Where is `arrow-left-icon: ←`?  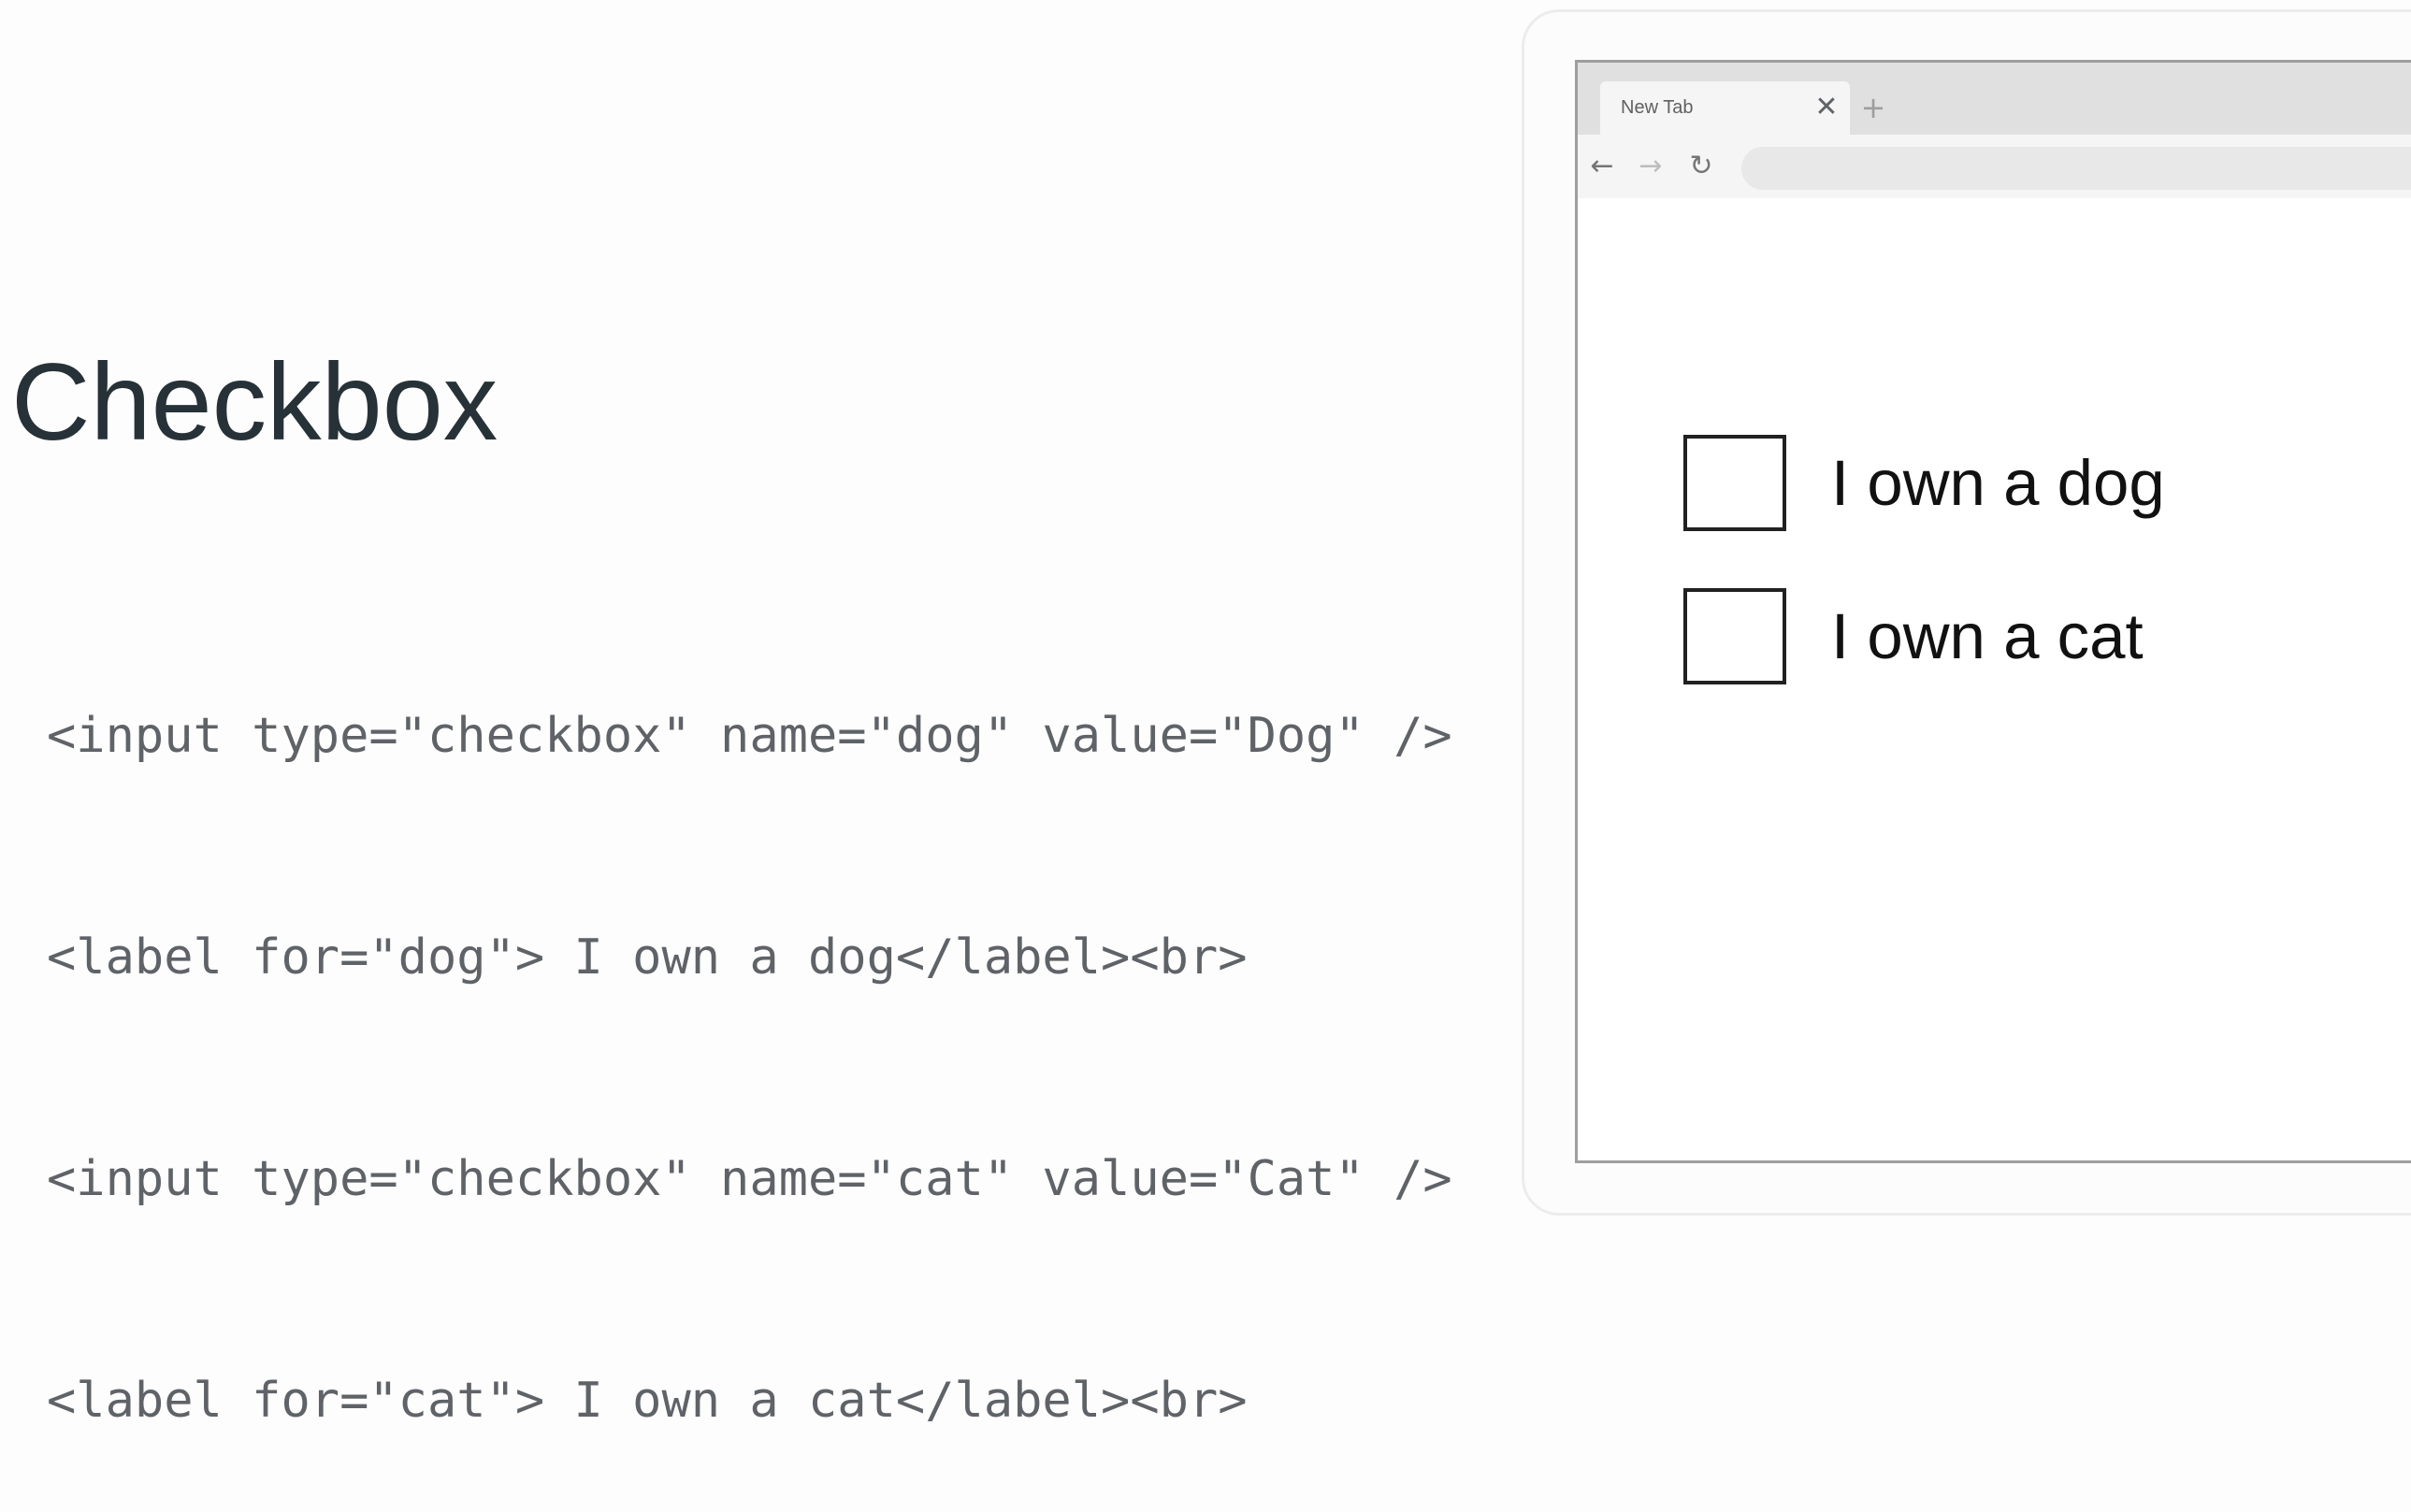
arrow-left-icon: ← is located at coordinates (1602, 166).